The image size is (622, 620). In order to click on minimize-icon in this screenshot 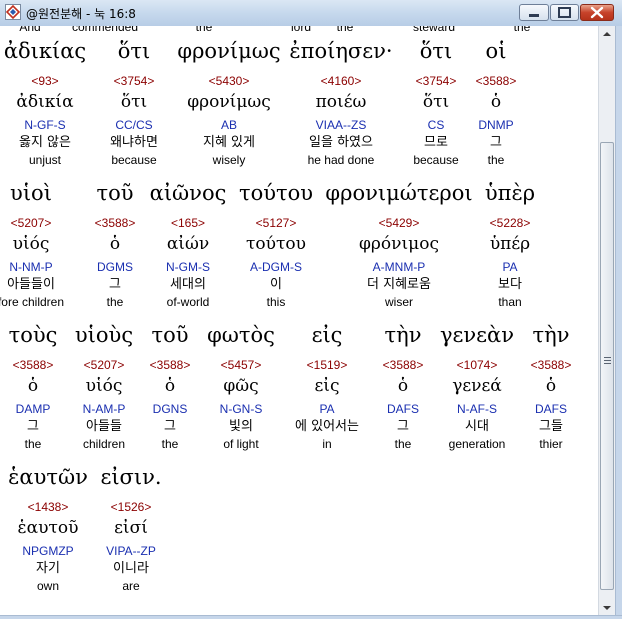, I will do `click(534, 15)`.